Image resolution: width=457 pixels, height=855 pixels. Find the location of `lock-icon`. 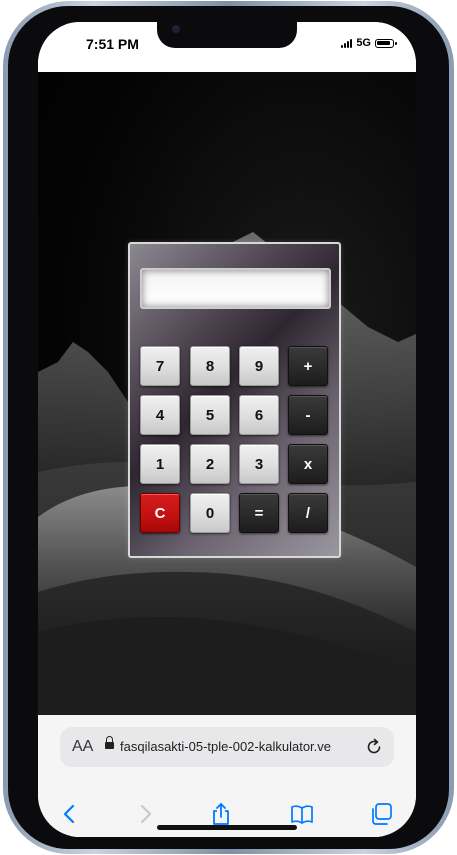

lock-icon is located at coordinates (109, 742).